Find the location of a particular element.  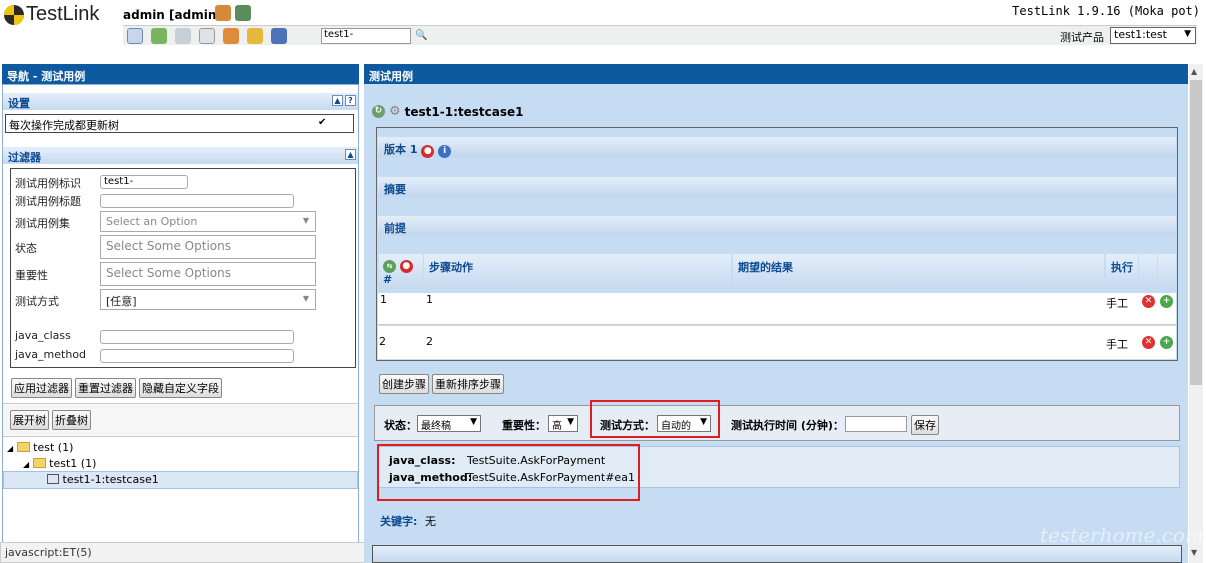

scroll-up-icon: ▲ is located at coordinates (1194, 71).